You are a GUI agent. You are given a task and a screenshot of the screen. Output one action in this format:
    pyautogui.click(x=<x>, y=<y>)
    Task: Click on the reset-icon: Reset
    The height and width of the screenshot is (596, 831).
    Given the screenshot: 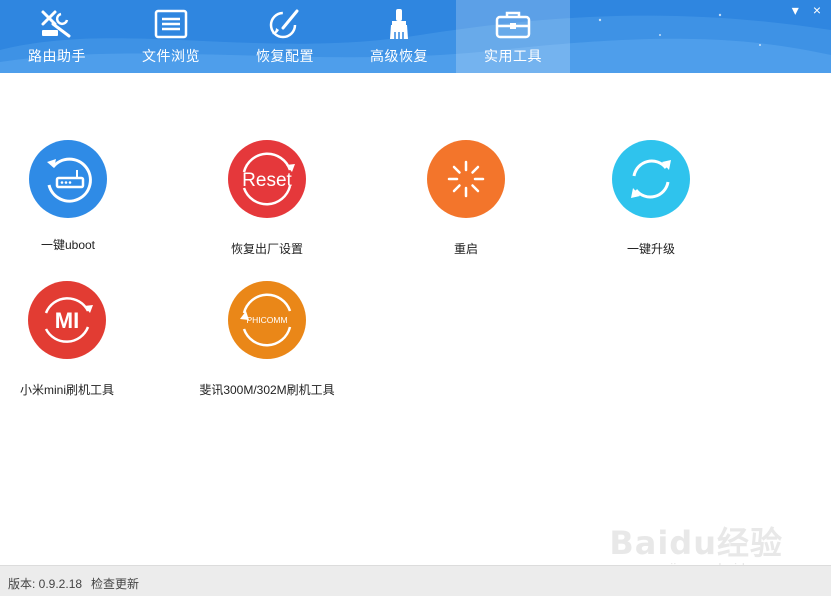 What is the action you would take?
    pyautogui.click(x=267, y=179)
    